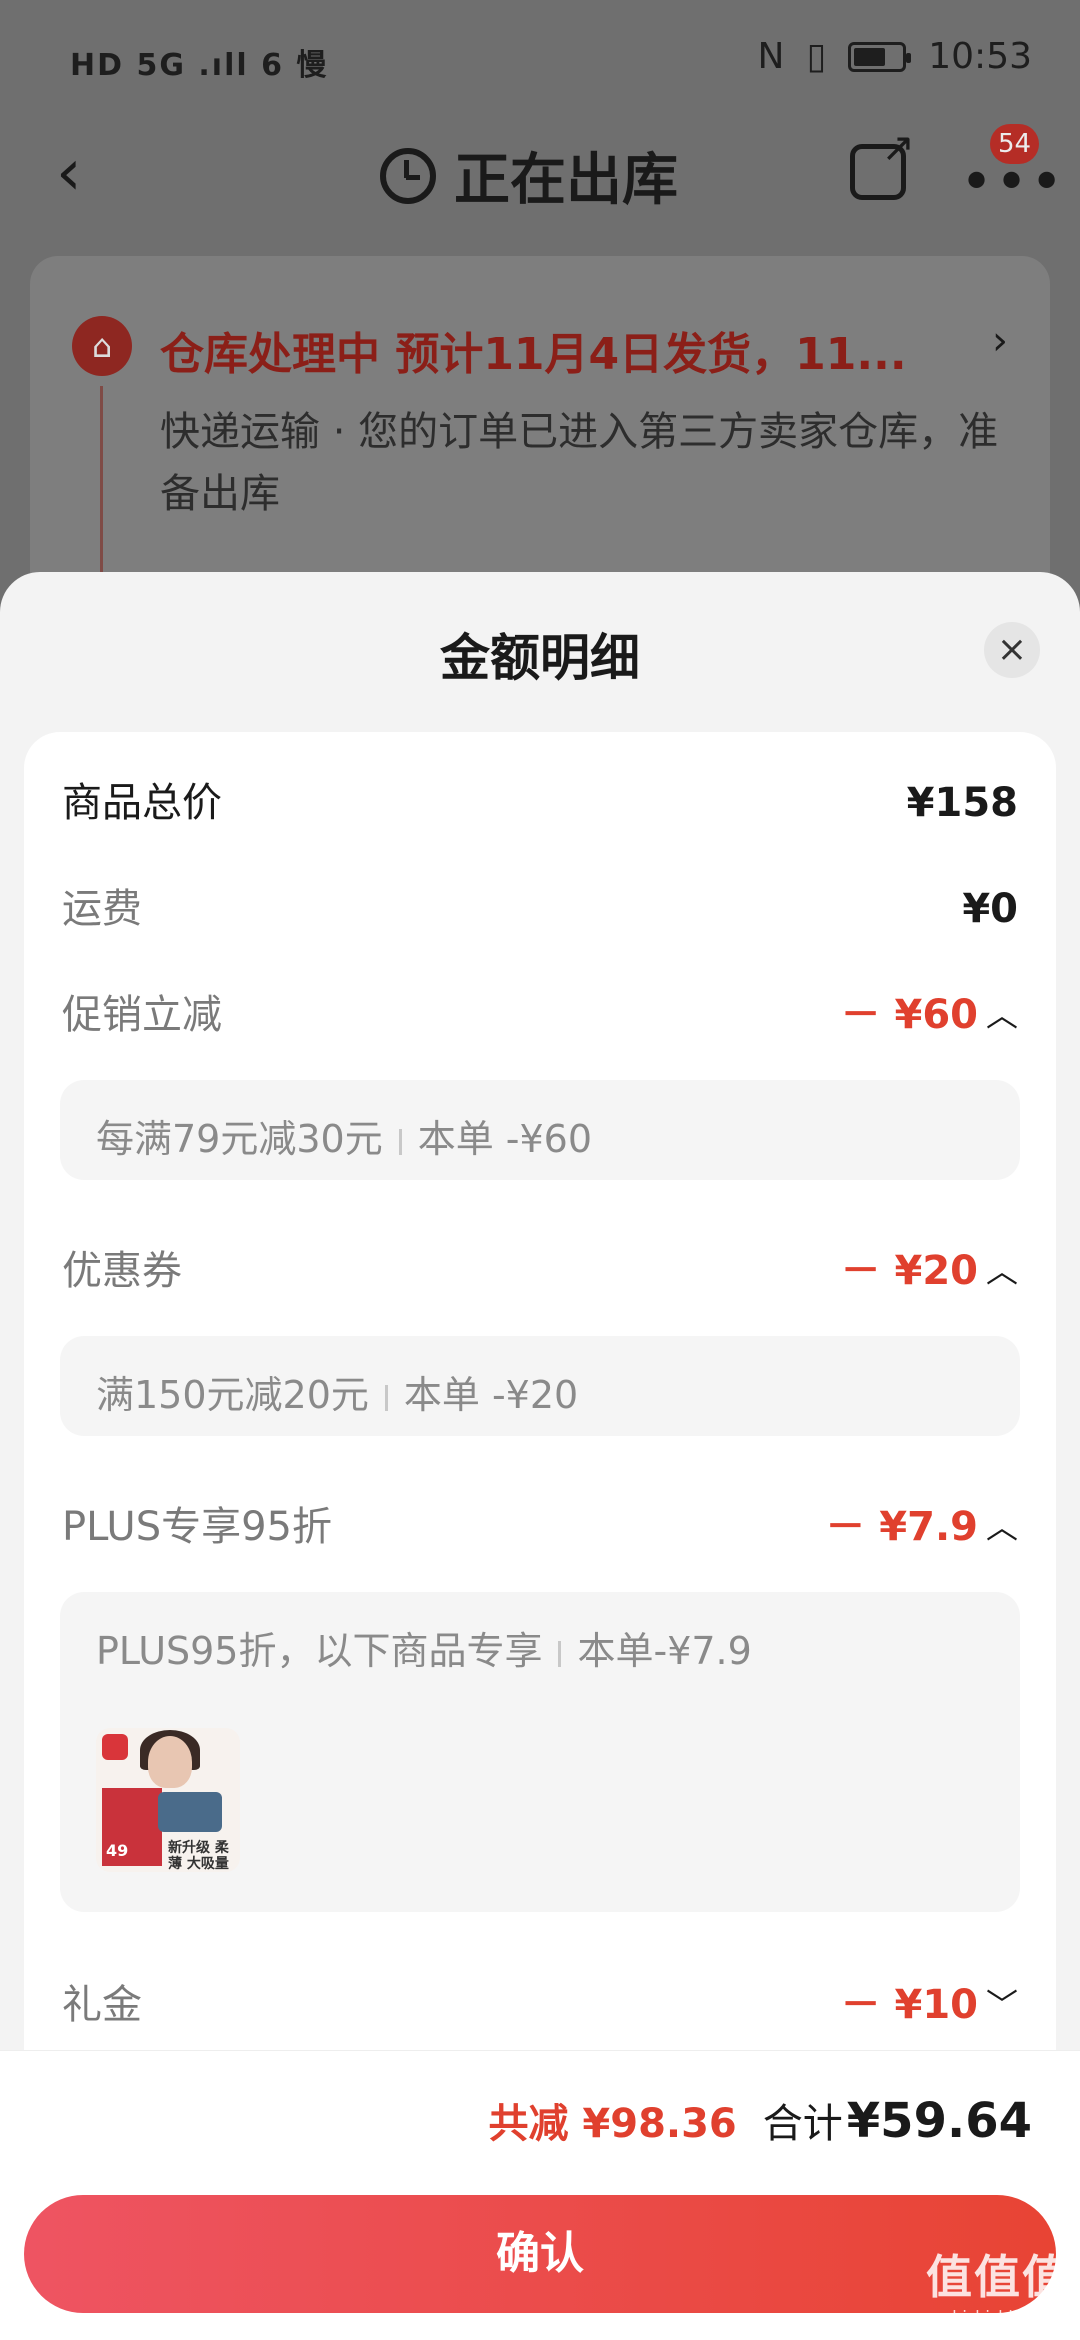 The height and width of the screenshot is (2340, 1080). I want to click on plus-value: － ¥7.9, so click(901, 1527).